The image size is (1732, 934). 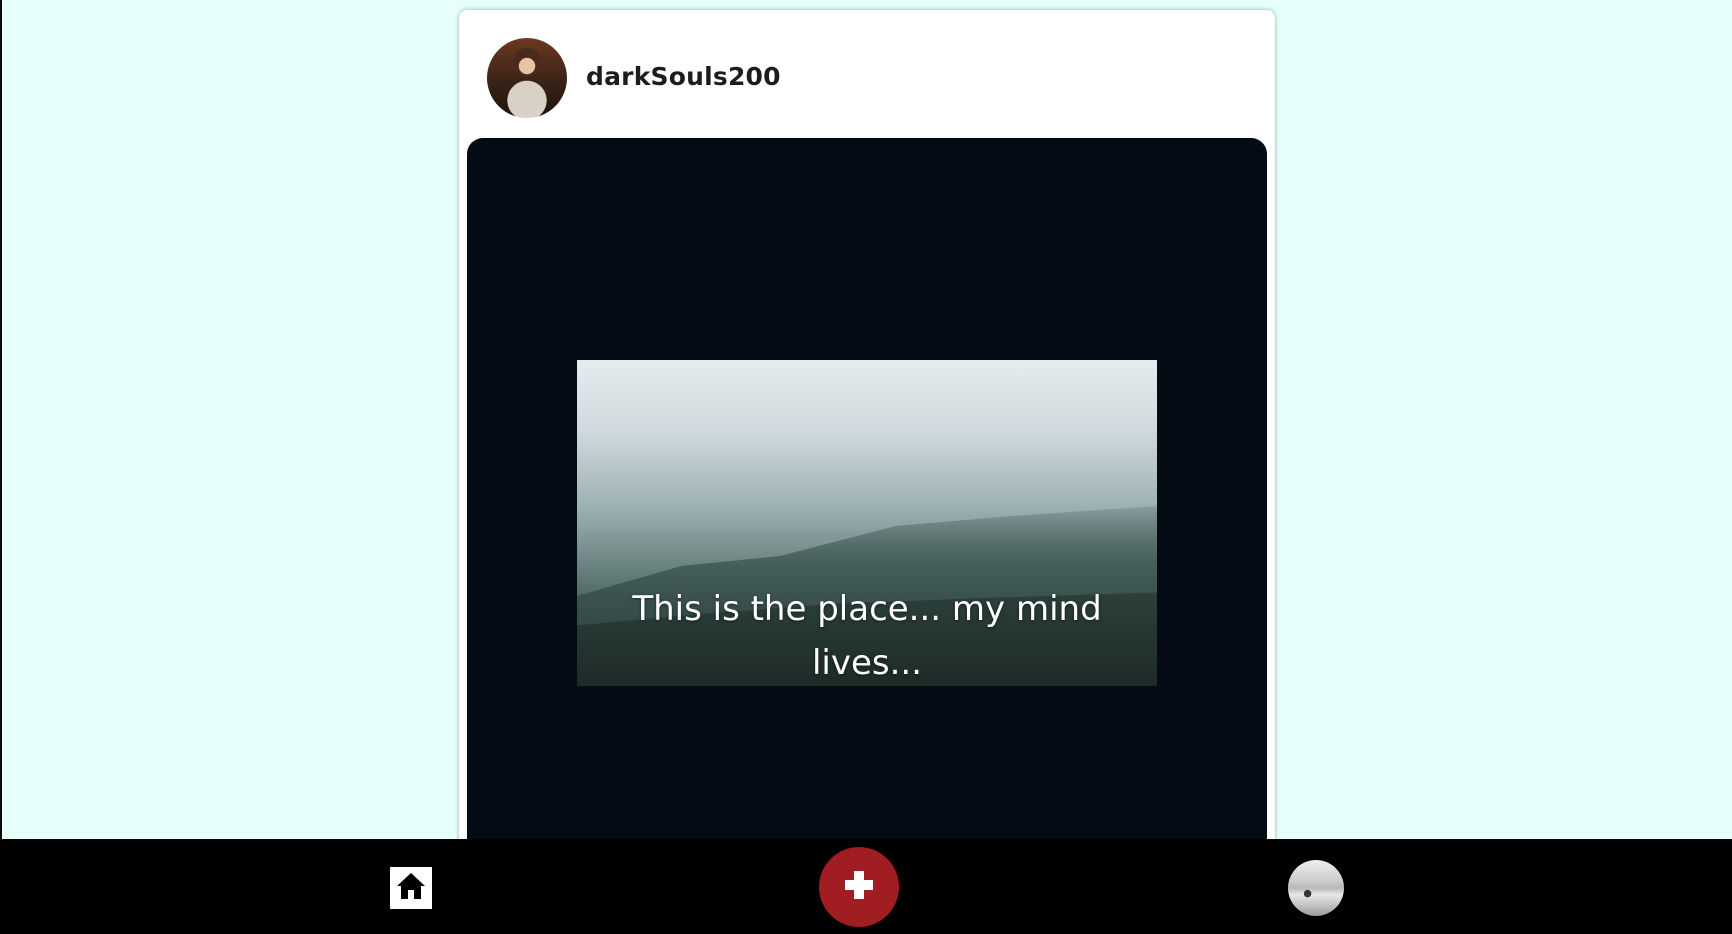 I want to click on bottom-navigation, so click(x=866, y=886).